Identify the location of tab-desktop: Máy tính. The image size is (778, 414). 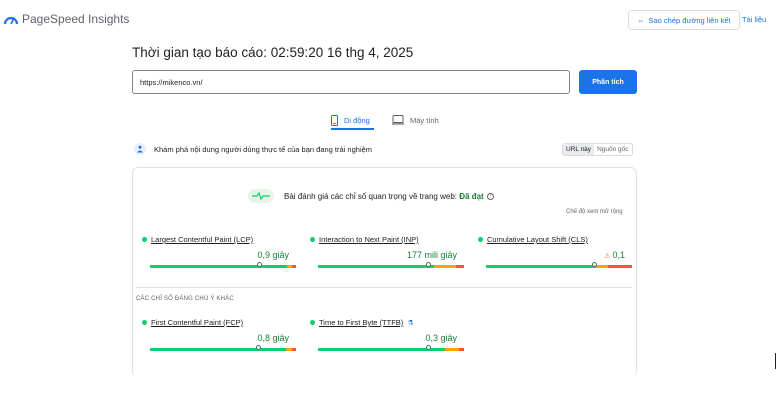
(415, 120).